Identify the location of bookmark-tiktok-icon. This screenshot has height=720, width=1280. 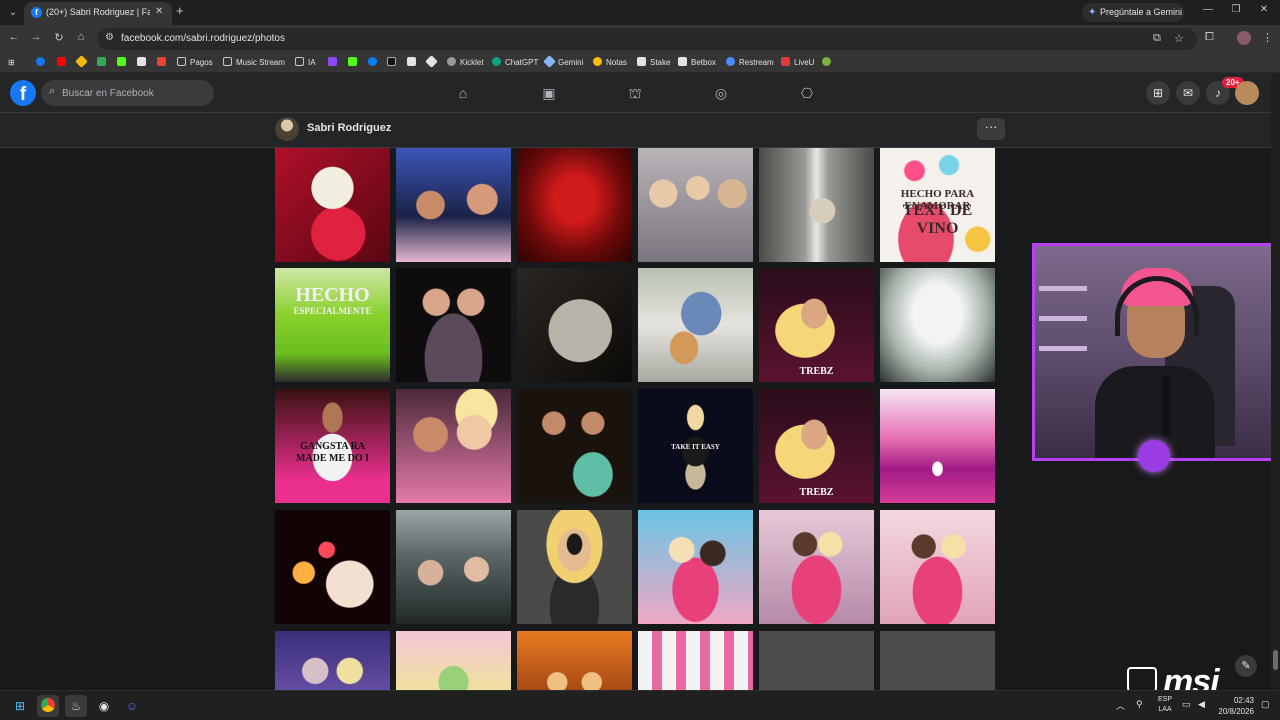
(393, 63).